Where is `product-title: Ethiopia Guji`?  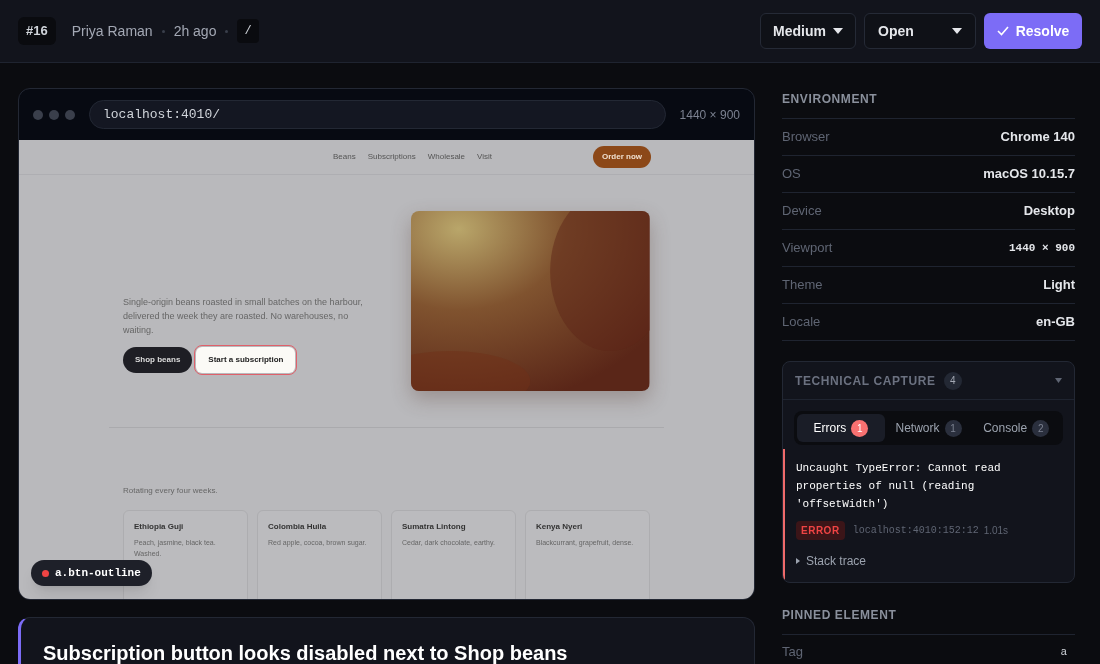
product-title: Ethiopia Guji is located at coordinates (159, 527).